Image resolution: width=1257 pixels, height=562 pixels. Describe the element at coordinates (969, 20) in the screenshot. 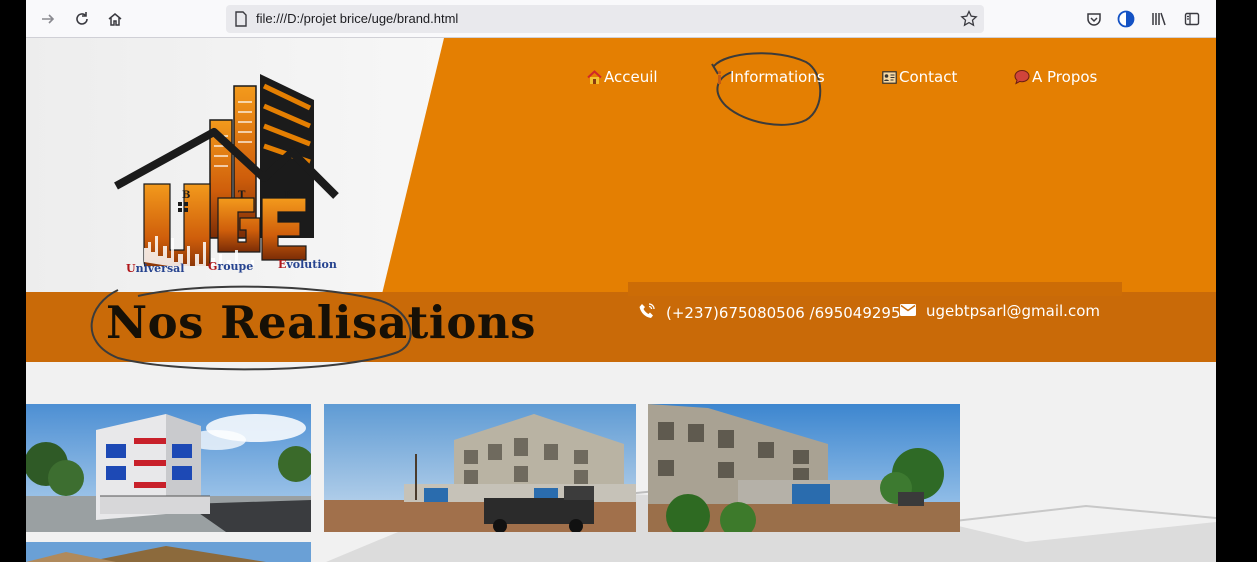

I see `bookmark-star-icon` at that location.